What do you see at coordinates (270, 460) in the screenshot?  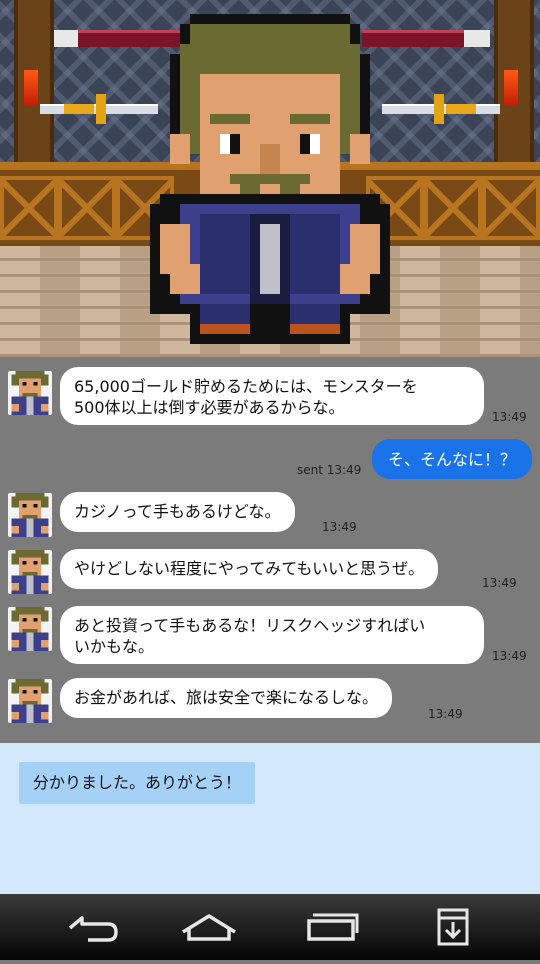 I see `player-message: sent 13:49 そ、そんなに！？` at bounding box center [270, 460].